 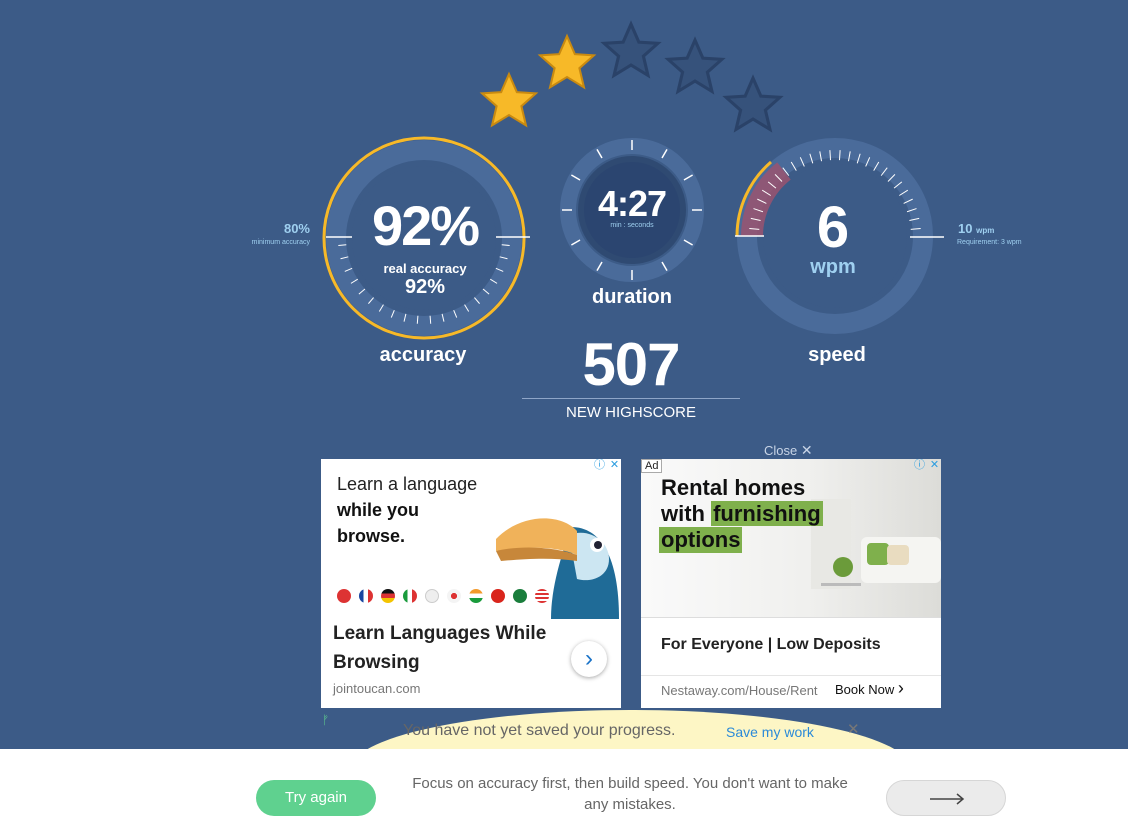 What do you see at coordinates (733, 487) in the screenshot?
I see `ad-line-1: Rental homes` at bounding box center [733, 487].